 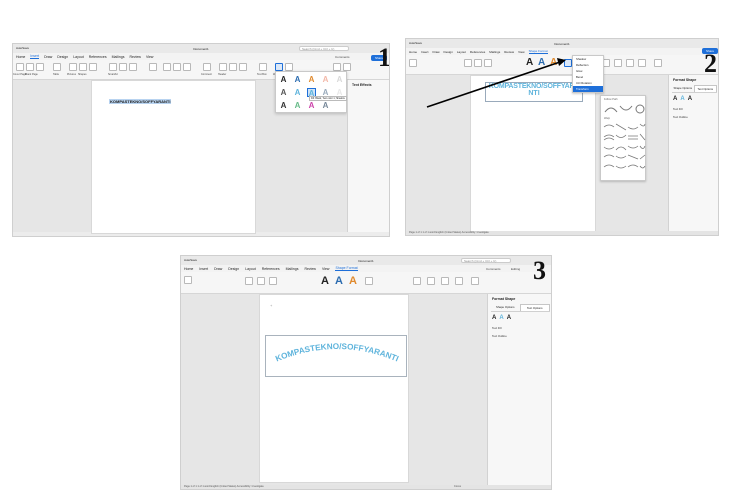 What do you see at coordinates (57, 67) in the screenshot?
I see `table-button` at bounding box center [57, 67].